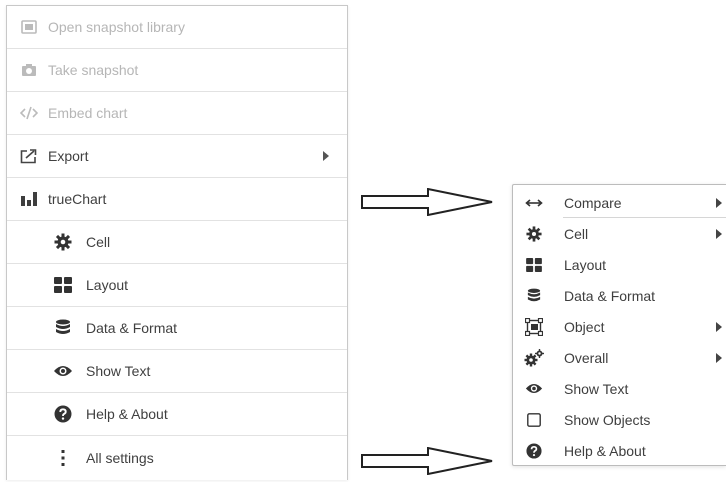 The image size is (726, 482). I want to click on menu-item-label: Show Objects, so click(607, 419).